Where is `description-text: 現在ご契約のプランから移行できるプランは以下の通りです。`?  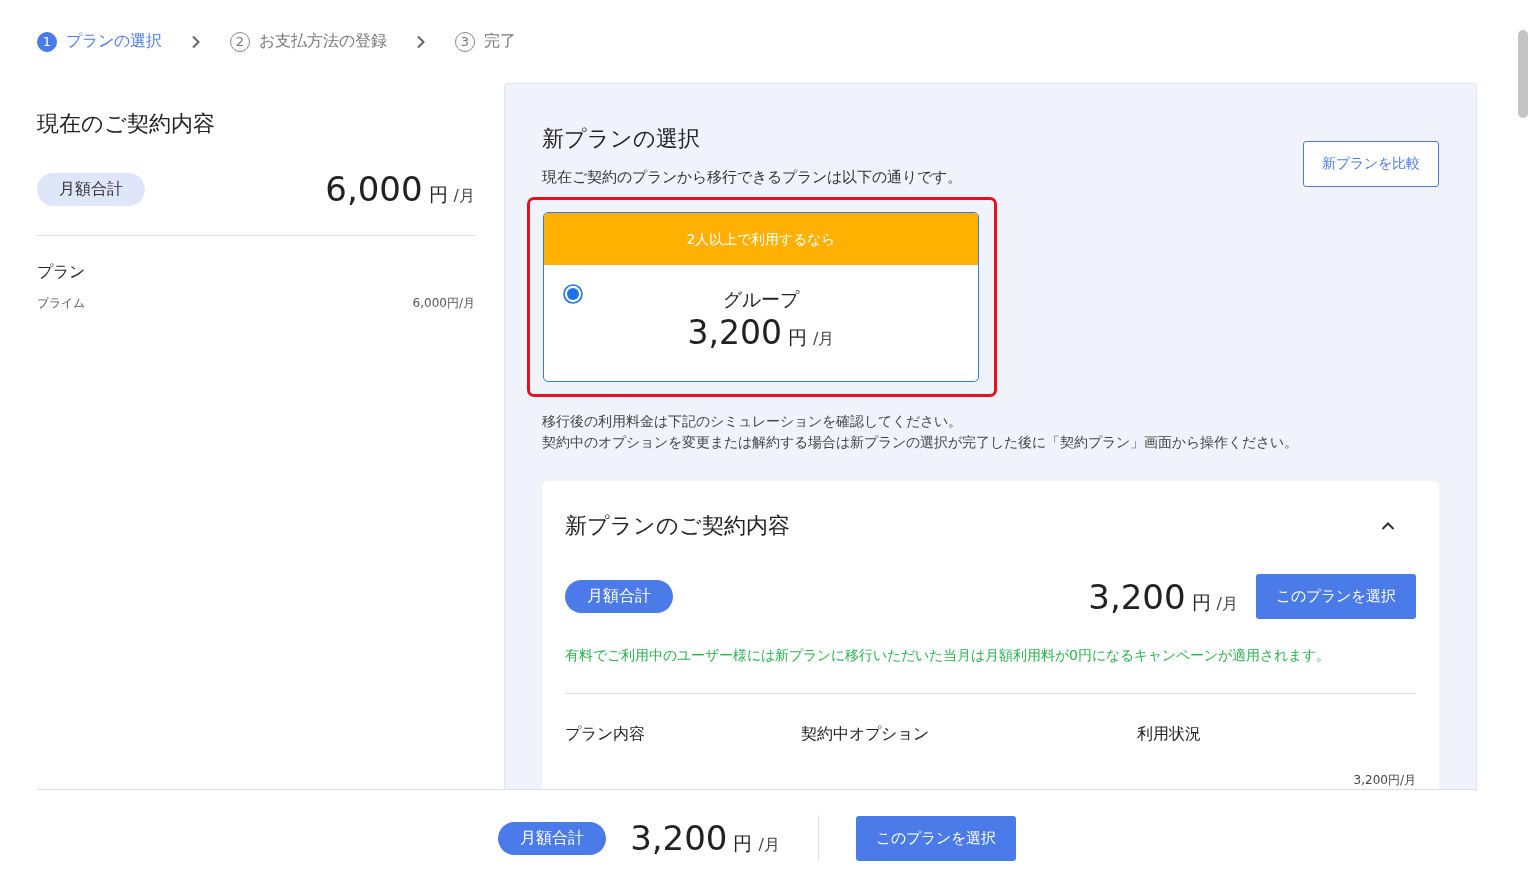
description-text: 現在ご契約のプランから移行できるプランは以下の通りです。 is located at coordinates (752, 177).